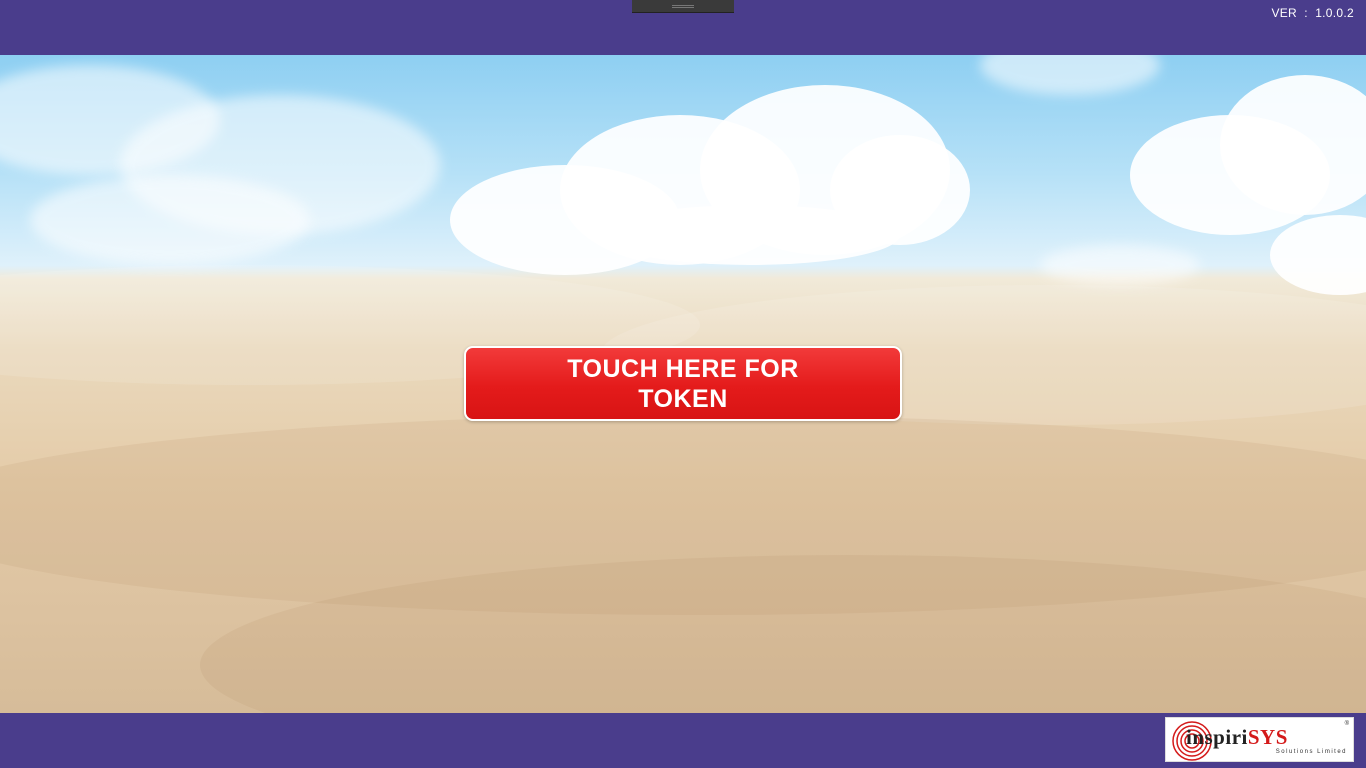  I want to click on drag-handle, so click(683, 6).